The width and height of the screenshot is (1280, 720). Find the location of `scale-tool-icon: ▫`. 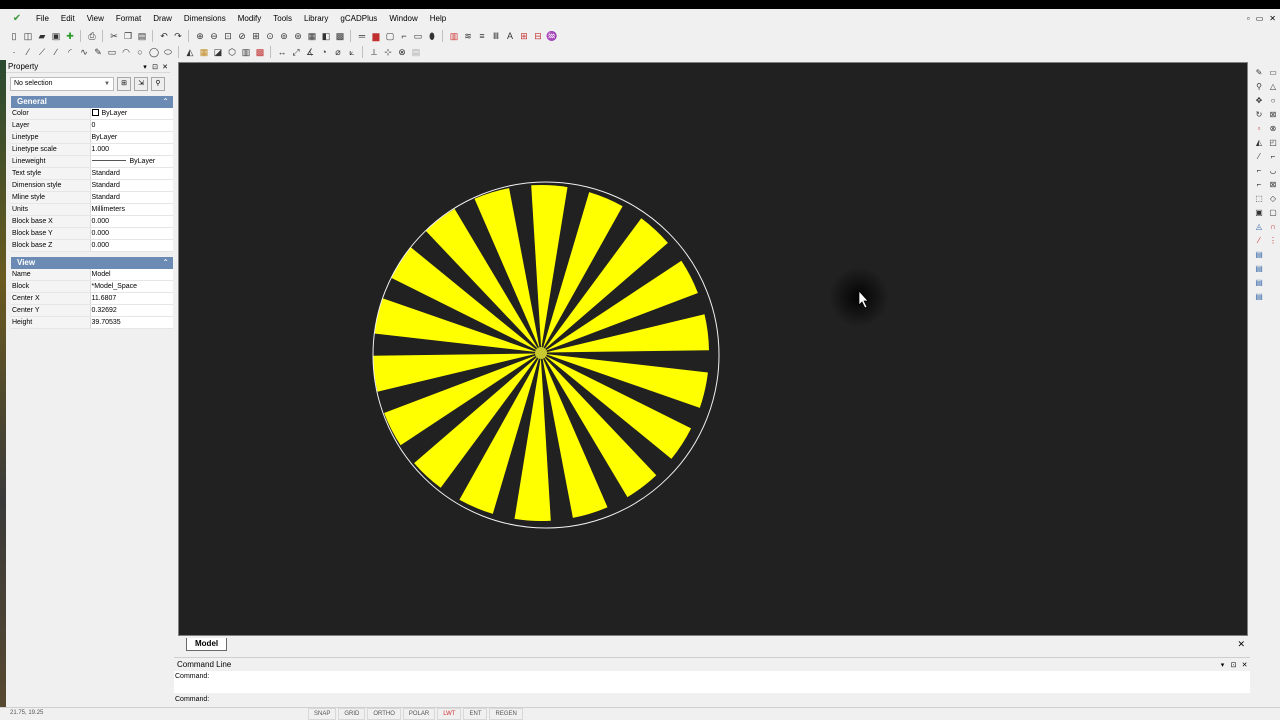

scale-tool-icon: ▫ is located at coordinates (1259, 129).